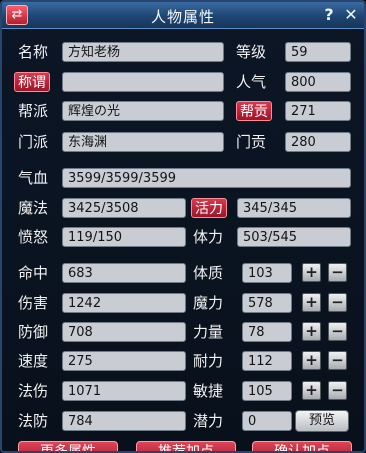 This screenshot has width=366, height=453. Describe the element at coordinates (33, 208) in the screenshot. I see `mp-label: 魔法` at that location.